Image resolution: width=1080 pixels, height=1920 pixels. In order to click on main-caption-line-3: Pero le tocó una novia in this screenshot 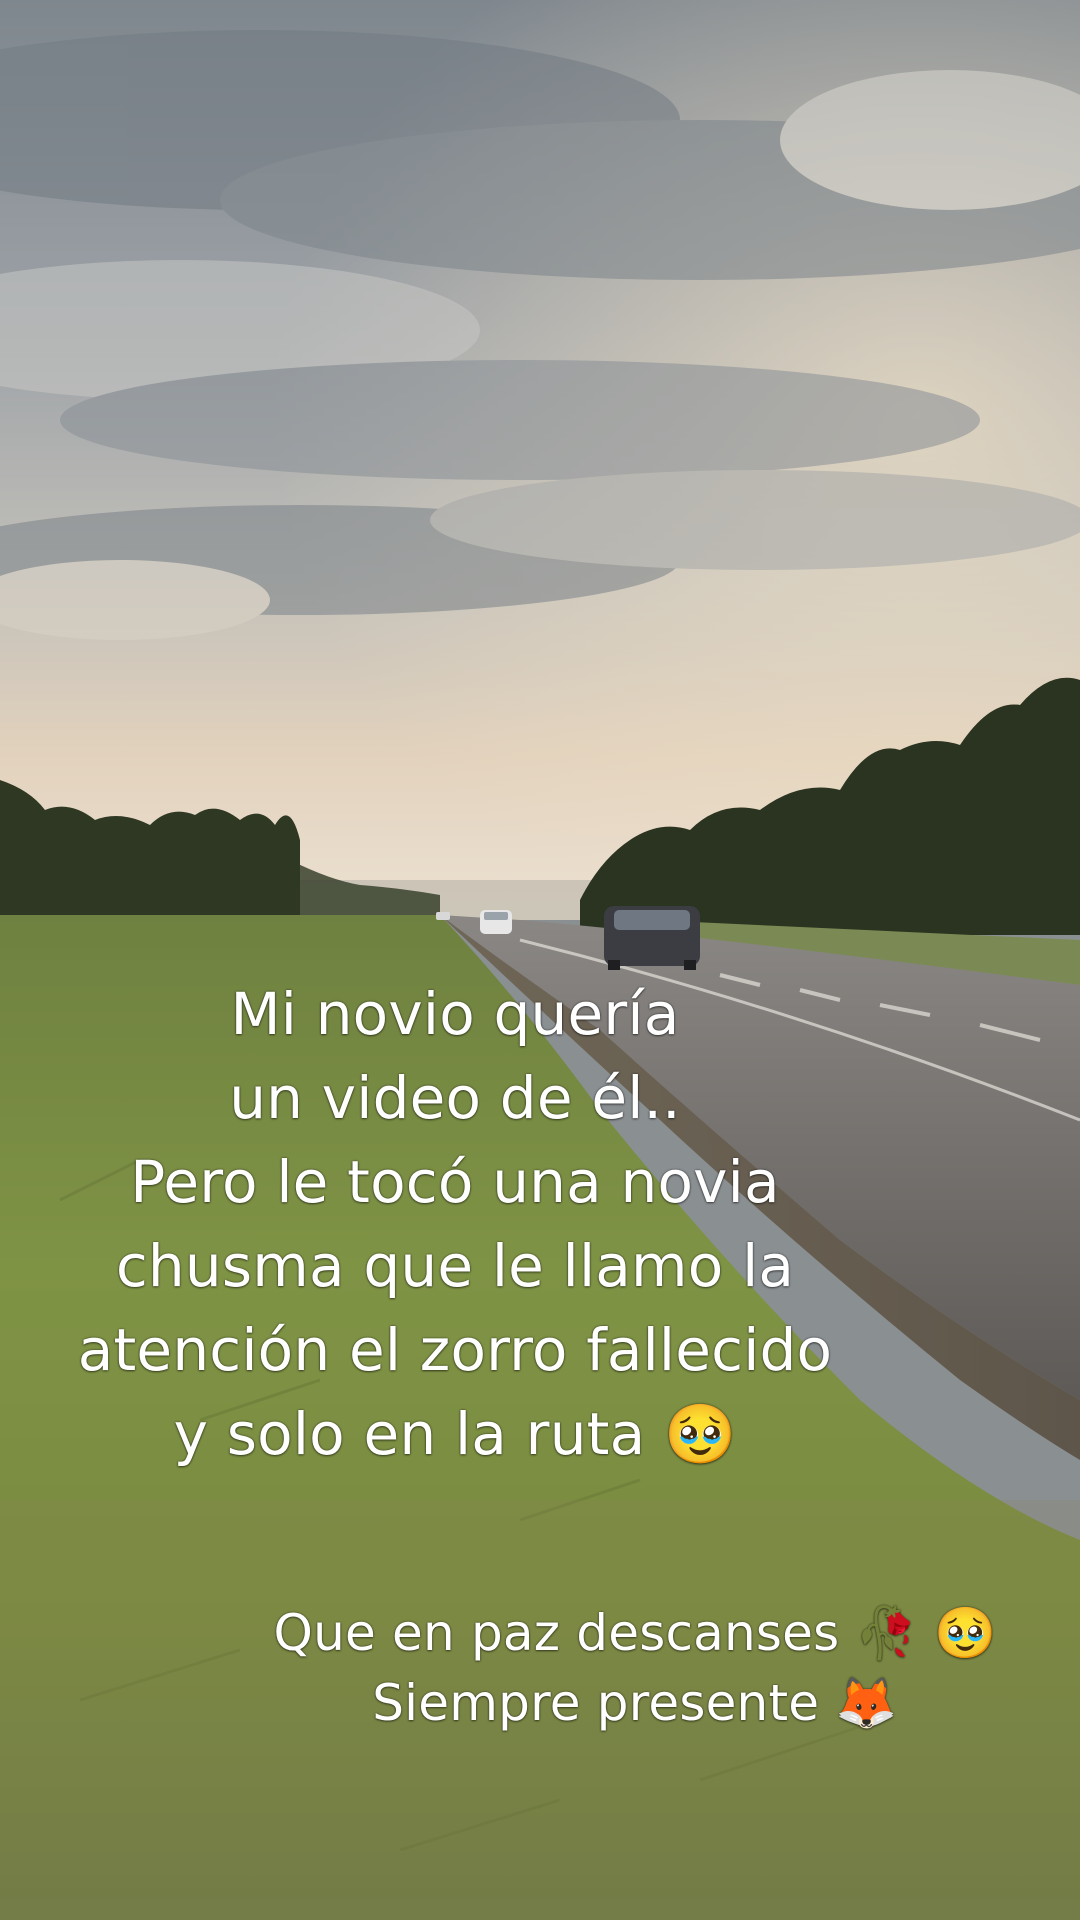, I will do `click(455, 1182)`.